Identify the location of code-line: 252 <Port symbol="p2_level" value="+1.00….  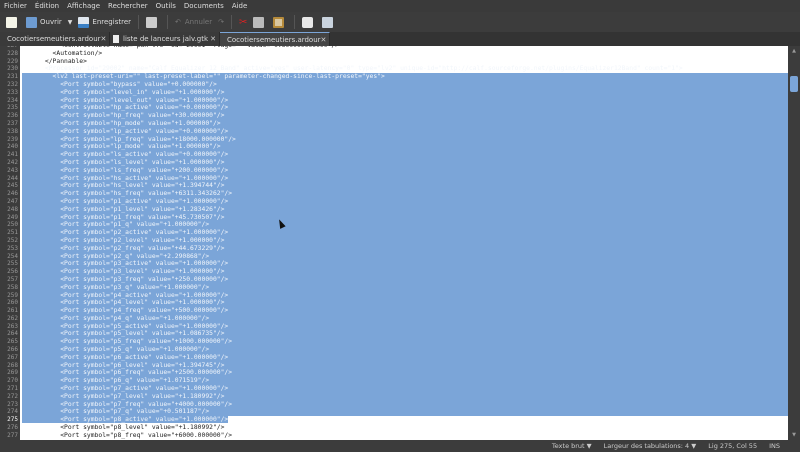
(394, 240).